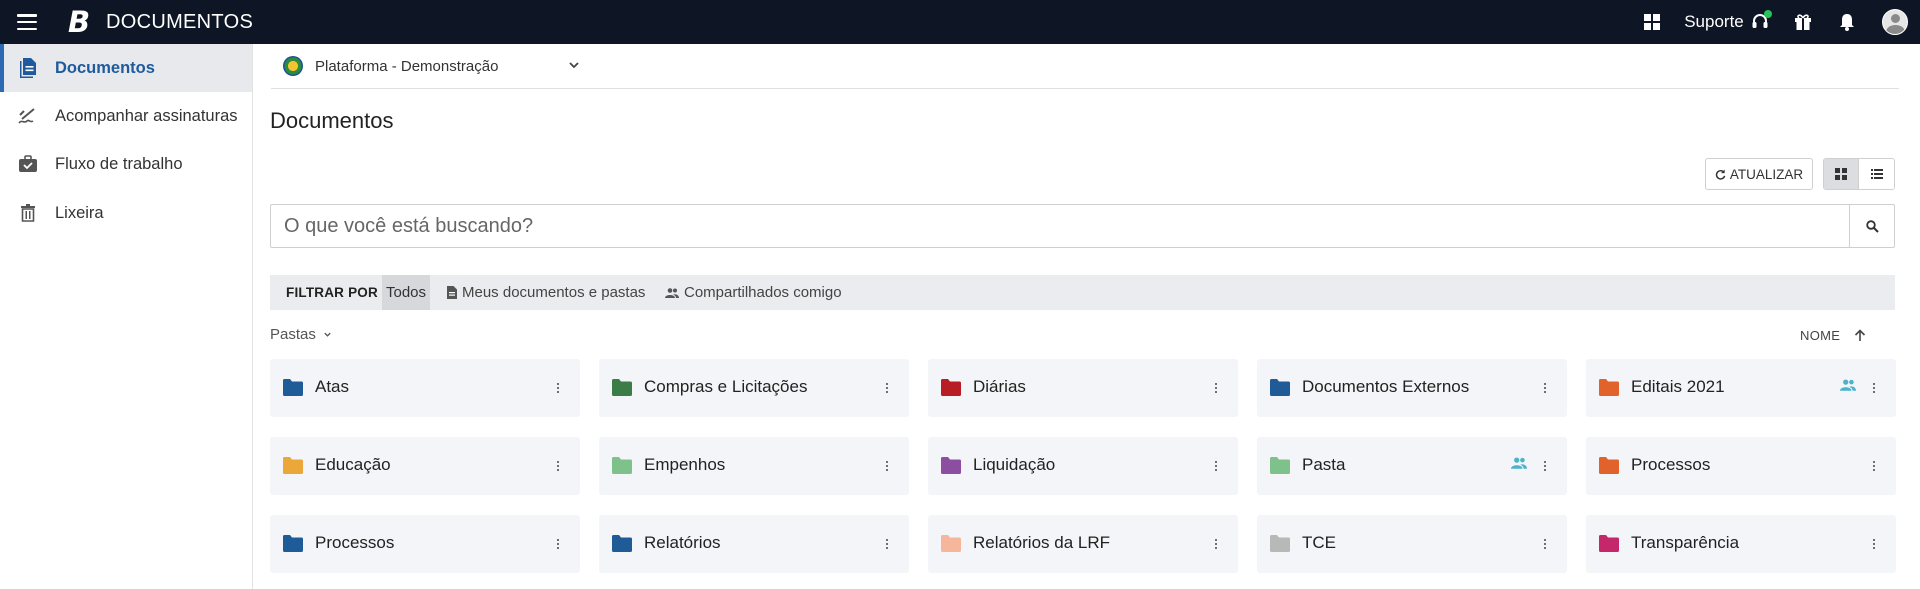 The width and height of the screenshot is (1920, 589). What do you see at coordinates (1803, 22) in the screenshot?
I see `gift-icon` at bounding box center [1803, 22].